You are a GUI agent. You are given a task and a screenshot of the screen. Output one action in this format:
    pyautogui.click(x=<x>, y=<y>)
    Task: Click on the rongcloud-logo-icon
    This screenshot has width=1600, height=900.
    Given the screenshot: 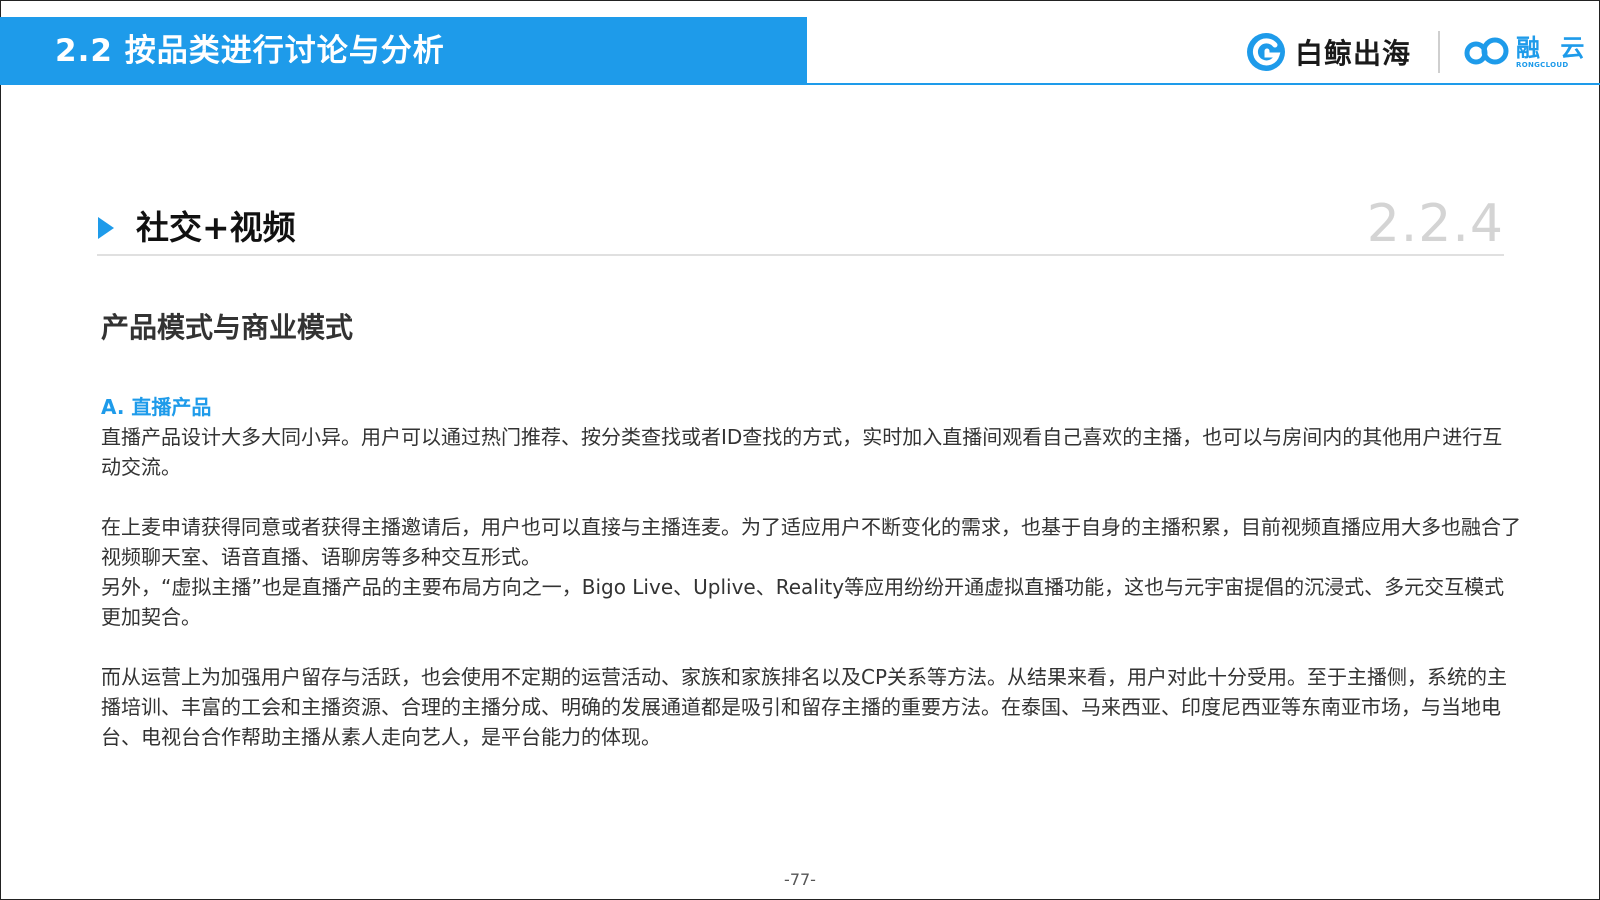 What is the action you would take?
    pyautogui.click(x=1486, y=51)
    